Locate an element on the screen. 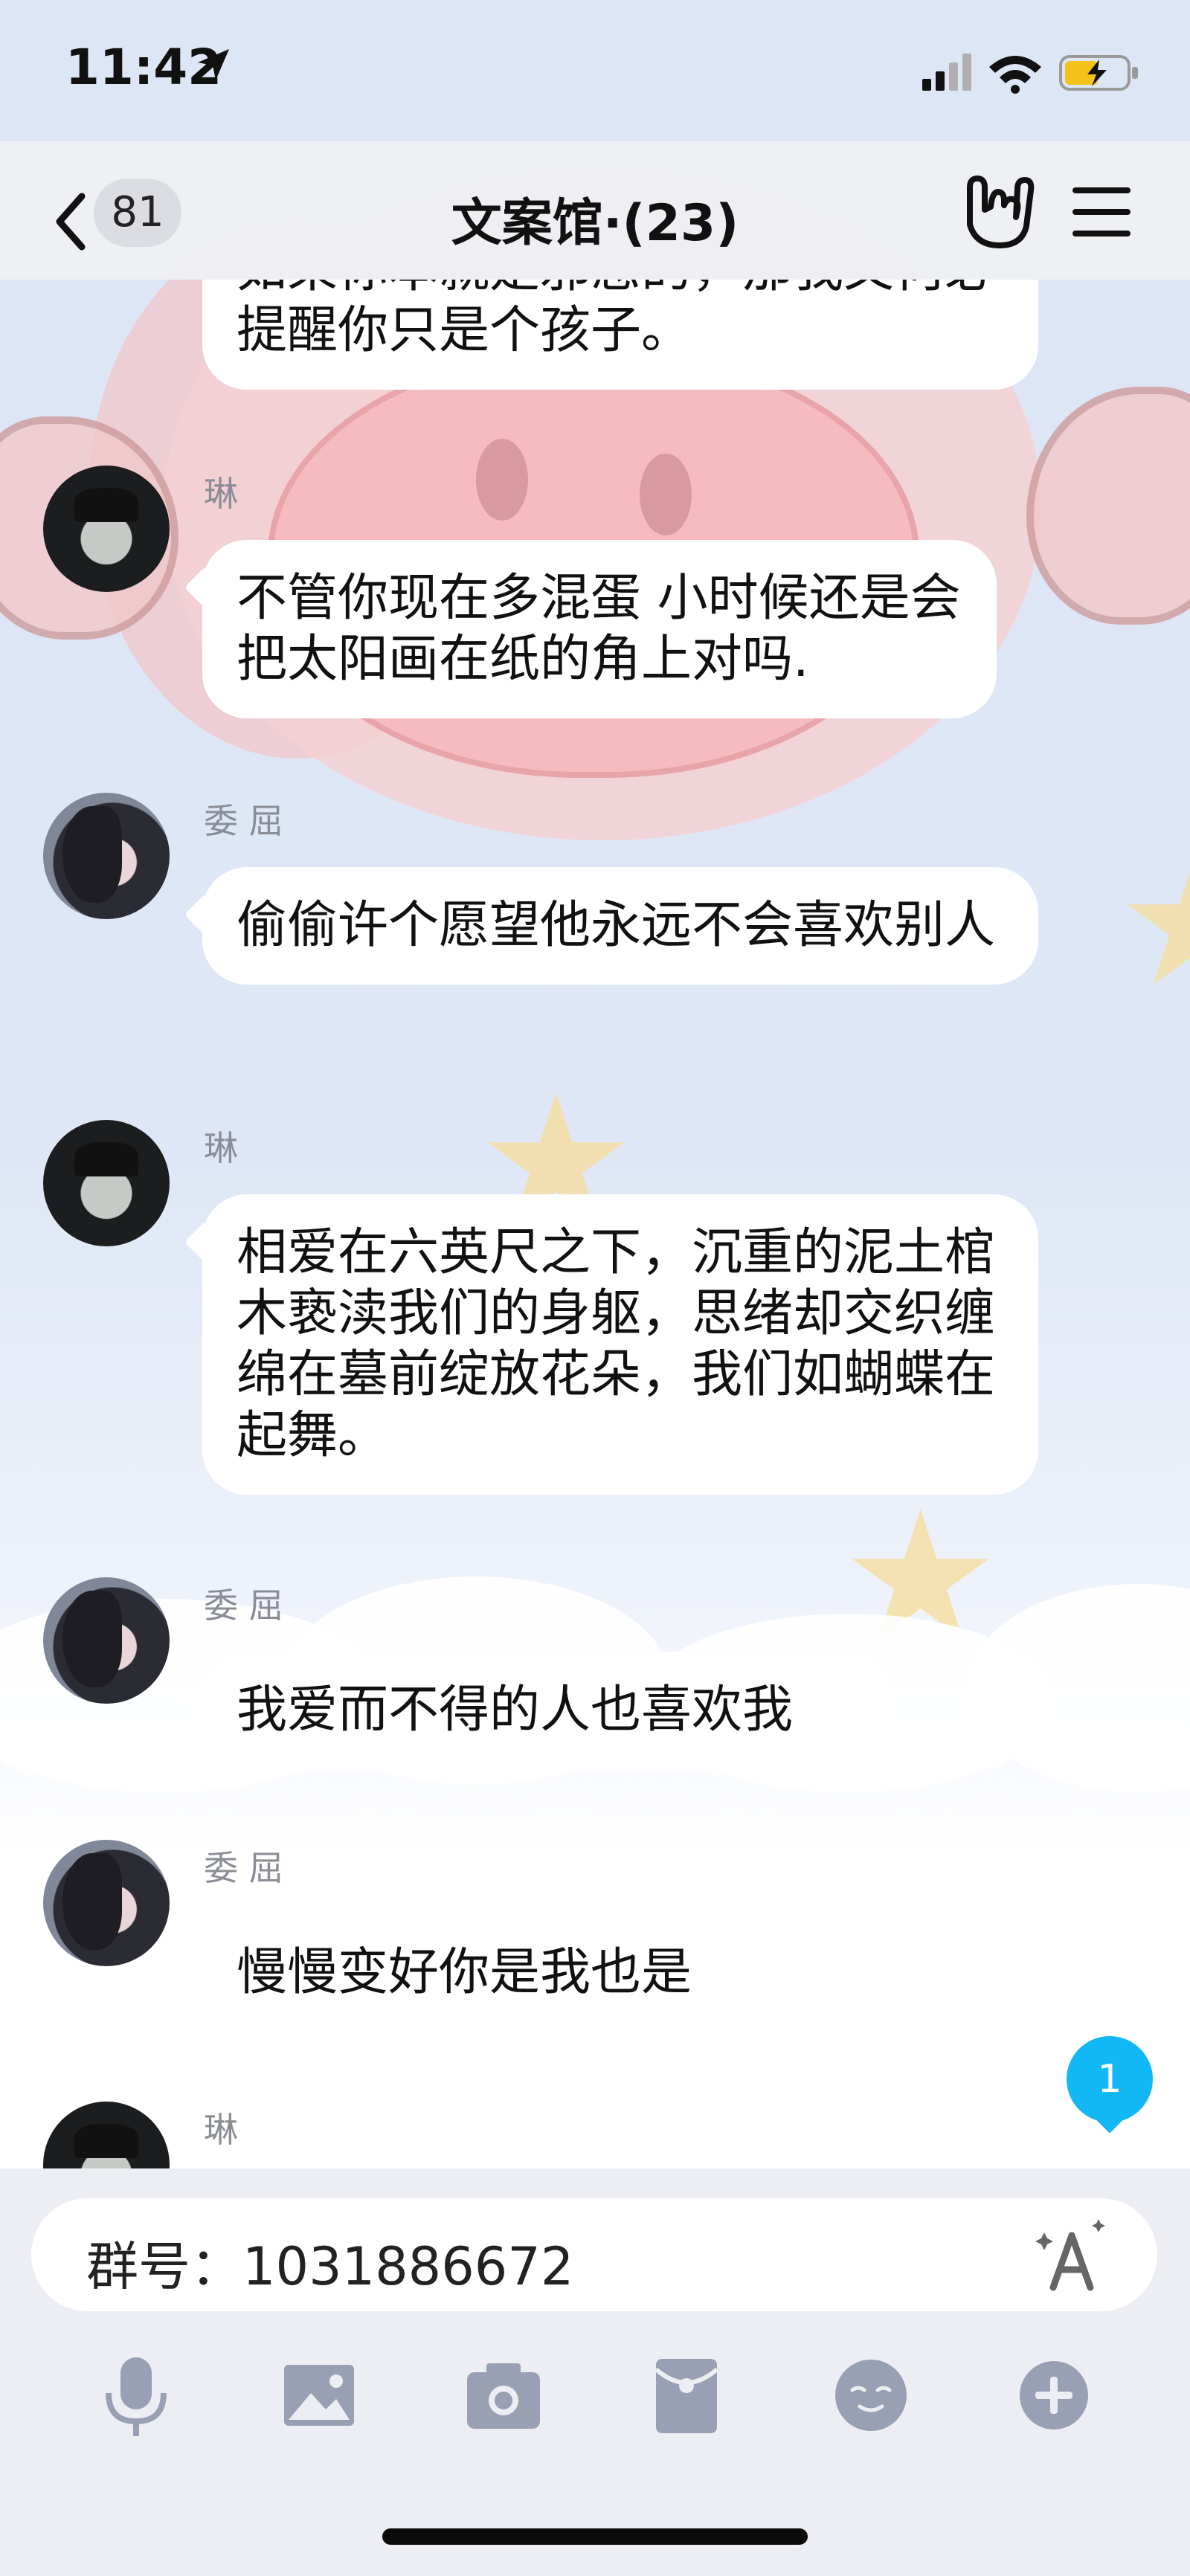 The height and width of the screenshot is (2576, 1190). rock-hand-icon is located at coordinates (996, 212).